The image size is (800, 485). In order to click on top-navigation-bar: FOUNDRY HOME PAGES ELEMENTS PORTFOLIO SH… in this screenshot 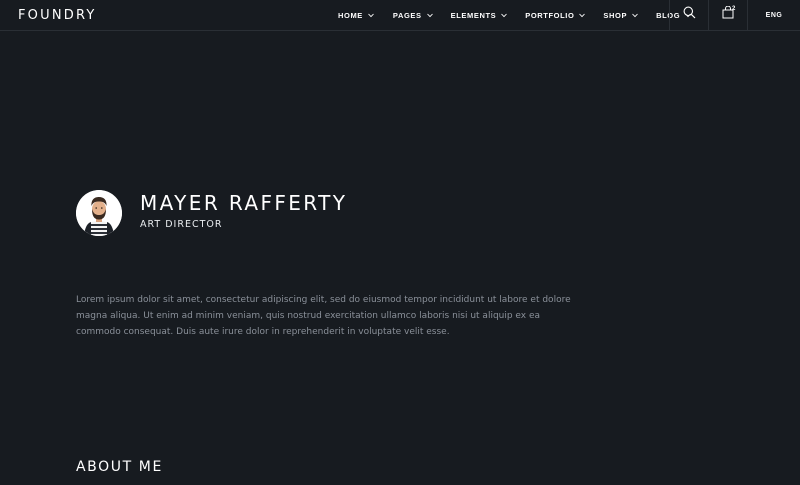, I will do `click(400, 15)`.